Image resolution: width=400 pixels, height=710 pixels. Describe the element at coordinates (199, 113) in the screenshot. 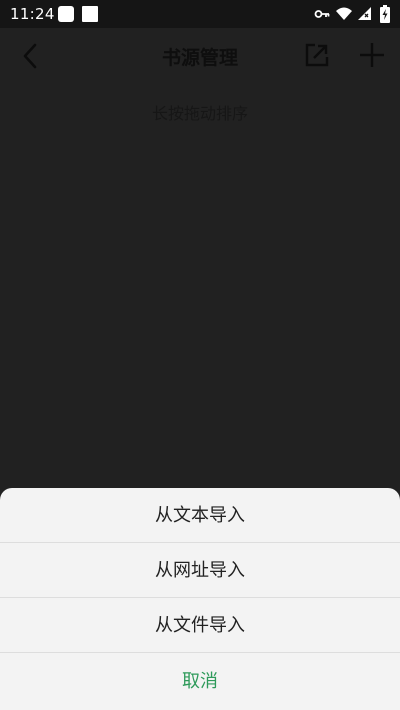

I see `drag-sort-hint: 长按拖动排序` at that location.